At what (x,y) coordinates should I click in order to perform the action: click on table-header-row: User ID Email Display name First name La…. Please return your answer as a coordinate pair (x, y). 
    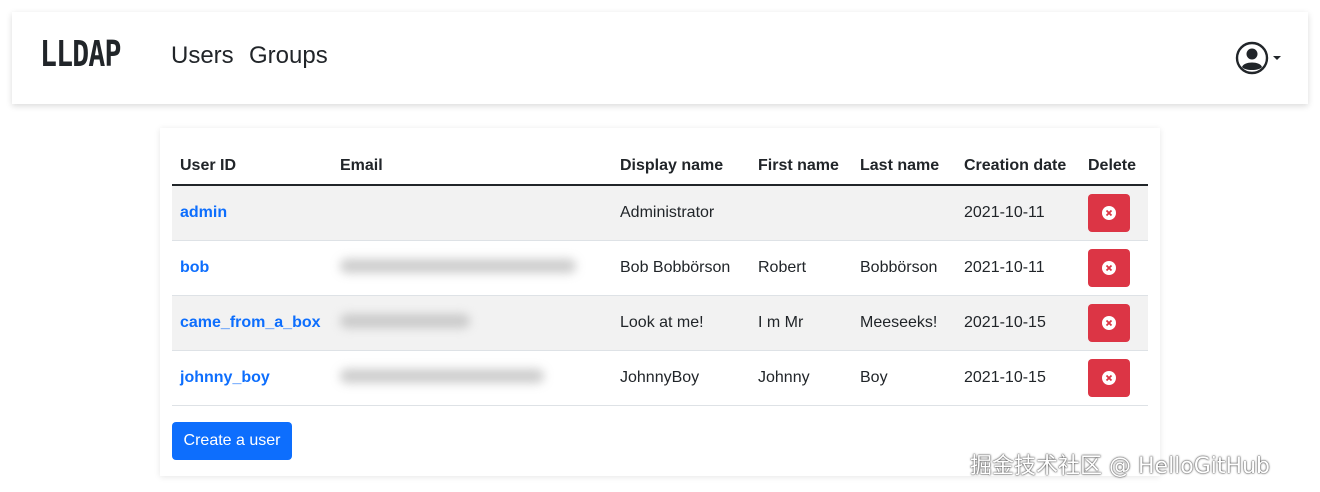
    Looking at the image, I should click on (660, 167).